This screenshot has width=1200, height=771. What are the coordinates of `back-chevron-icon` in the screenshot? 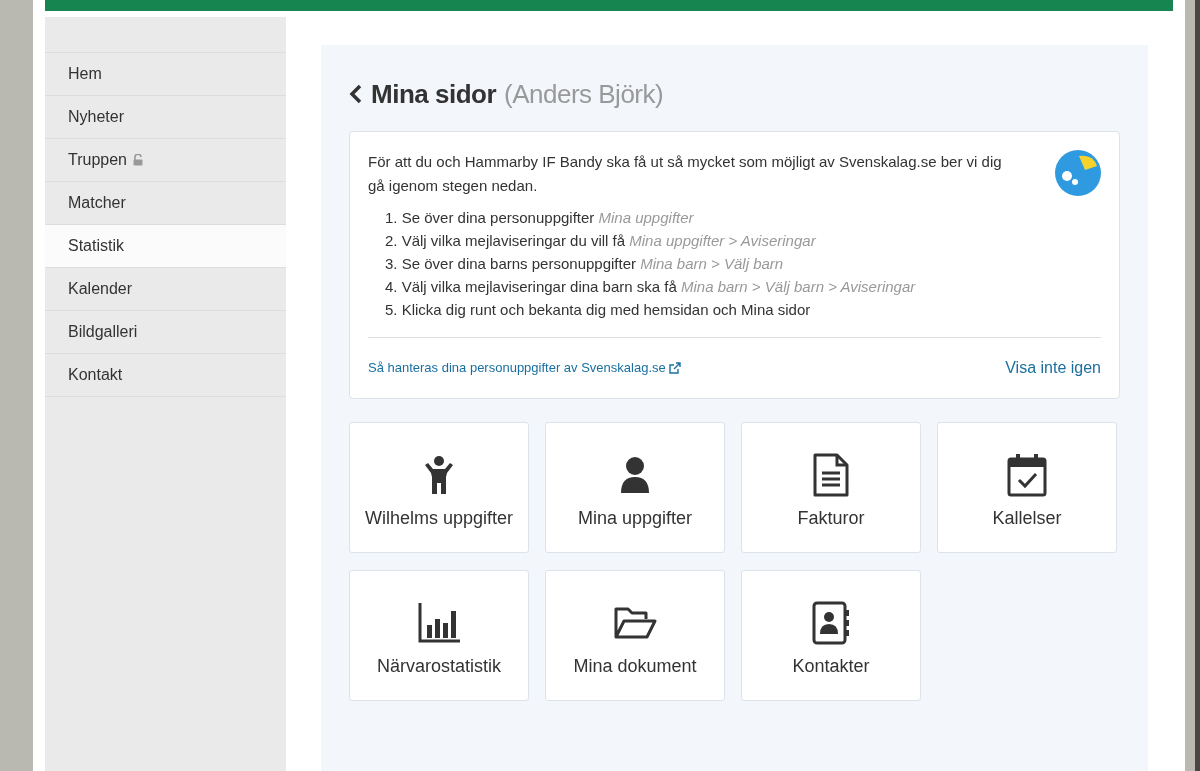 It's located at (356, 94).